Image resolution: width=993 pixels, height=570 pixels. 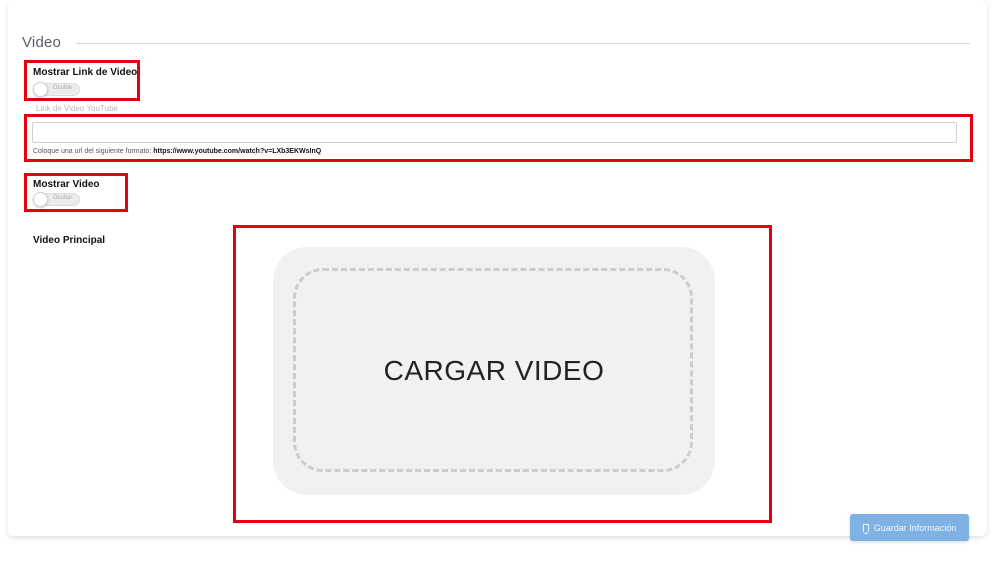 I want to click on section-divider, so click(x=523, y=43).